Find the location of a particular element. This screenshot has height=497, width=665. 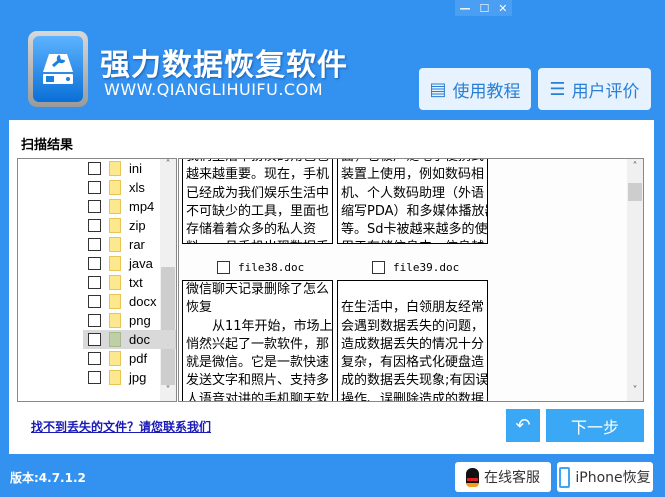

app-url: WWW.QIANGLIHUIFU.COM is located at coordinates (213, 89).